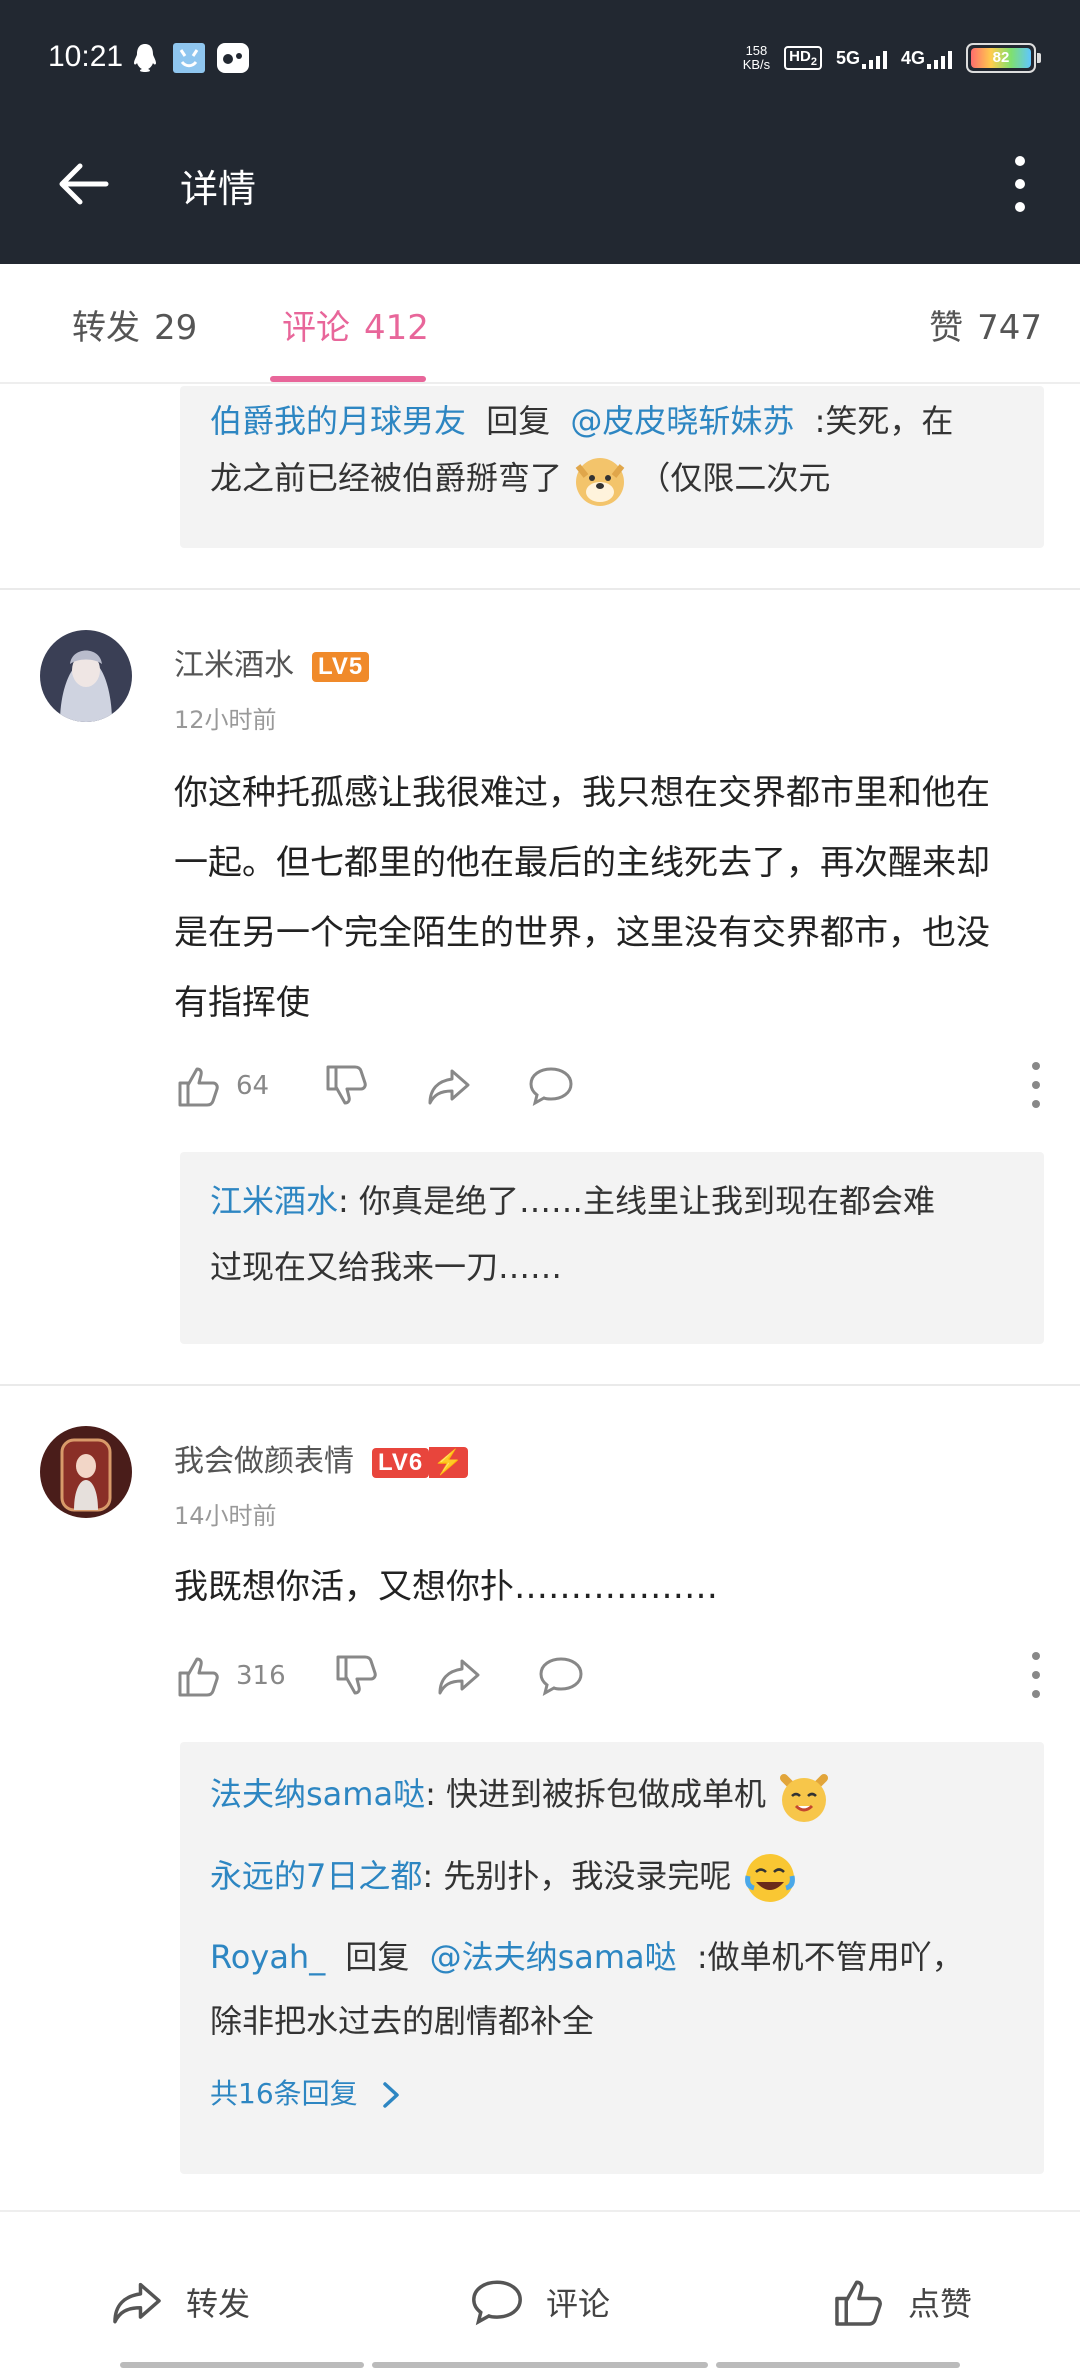 Image resolution: width=1080 pixels, height=2376 pixels. What do you see at coordinates (176, 328) in the screenshot?
I see `tab-repost-count: 29` at bounding box center [176, 328].